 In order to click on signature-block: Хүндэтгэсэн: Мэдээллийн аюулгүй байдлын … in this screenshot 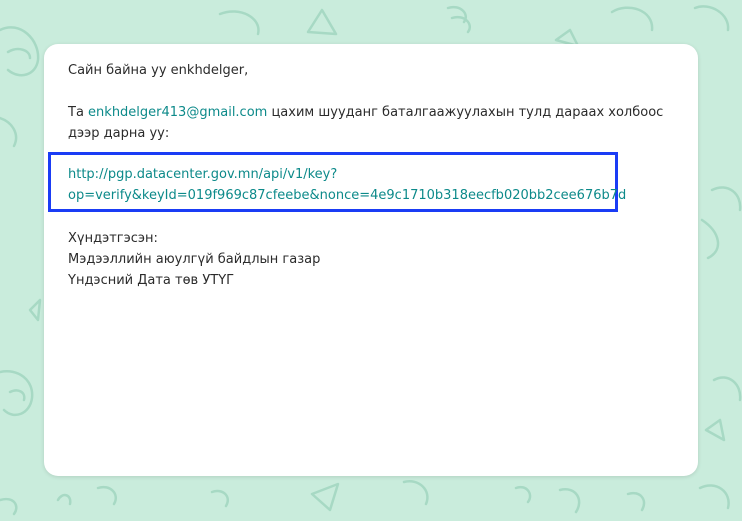, I will do `click(194, 259)`.